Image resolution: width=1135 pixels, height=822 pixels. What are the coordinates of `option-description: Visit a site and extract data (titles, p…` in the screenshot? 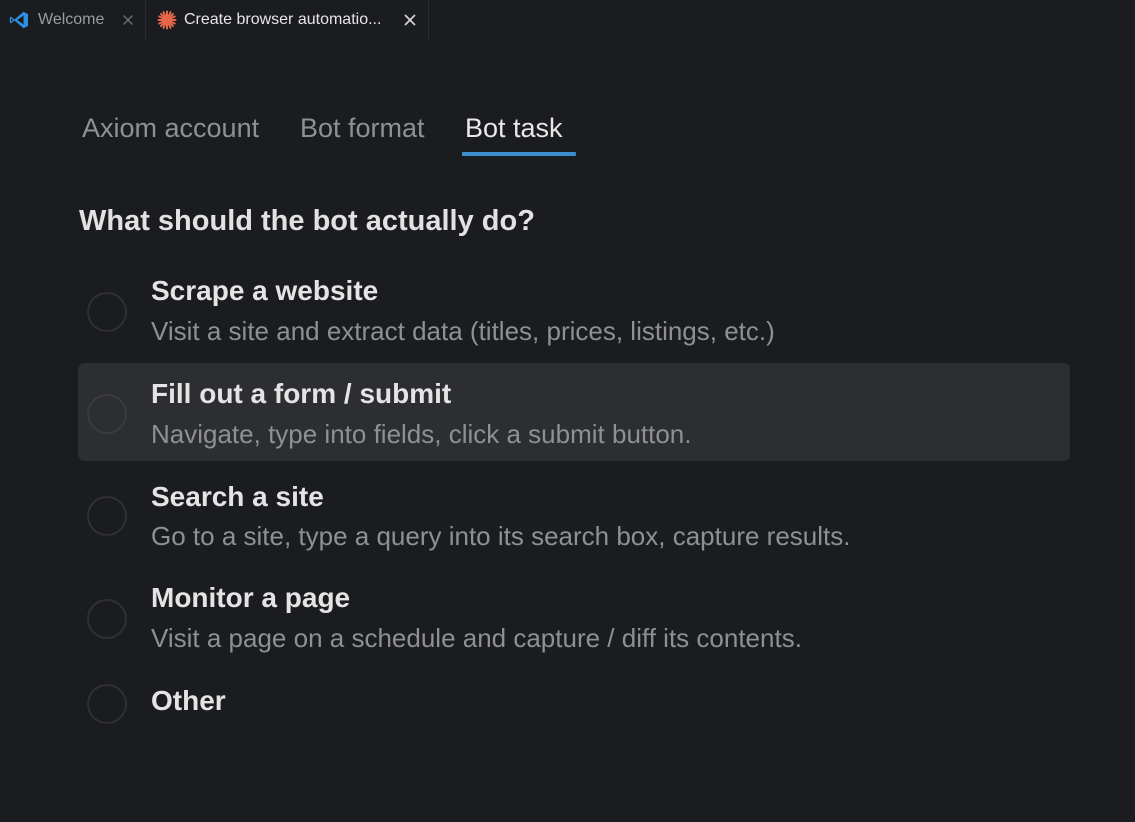 It's located at (463, 331).